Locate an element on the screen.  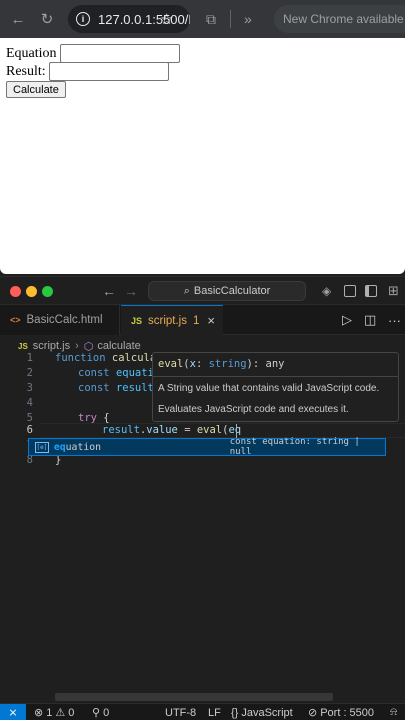
suggestion-label: equation is located at coordinates (142, 447).